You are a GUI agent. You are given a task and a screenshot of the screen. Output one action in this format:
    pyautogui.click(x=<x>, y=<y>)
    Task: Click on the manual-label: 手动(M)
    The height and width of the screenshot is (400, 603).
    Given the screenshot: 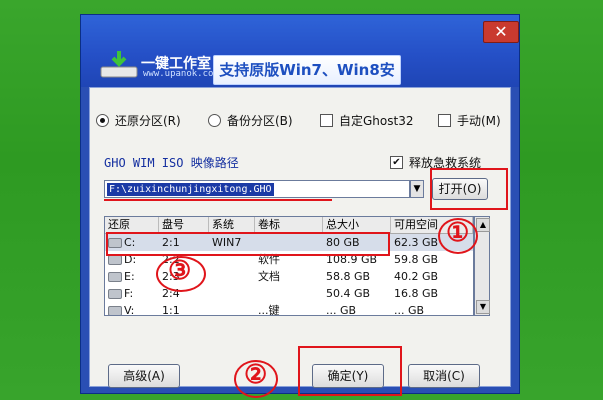 What is the action you would take?
    pyautogui.click(x=479, y=121)
    